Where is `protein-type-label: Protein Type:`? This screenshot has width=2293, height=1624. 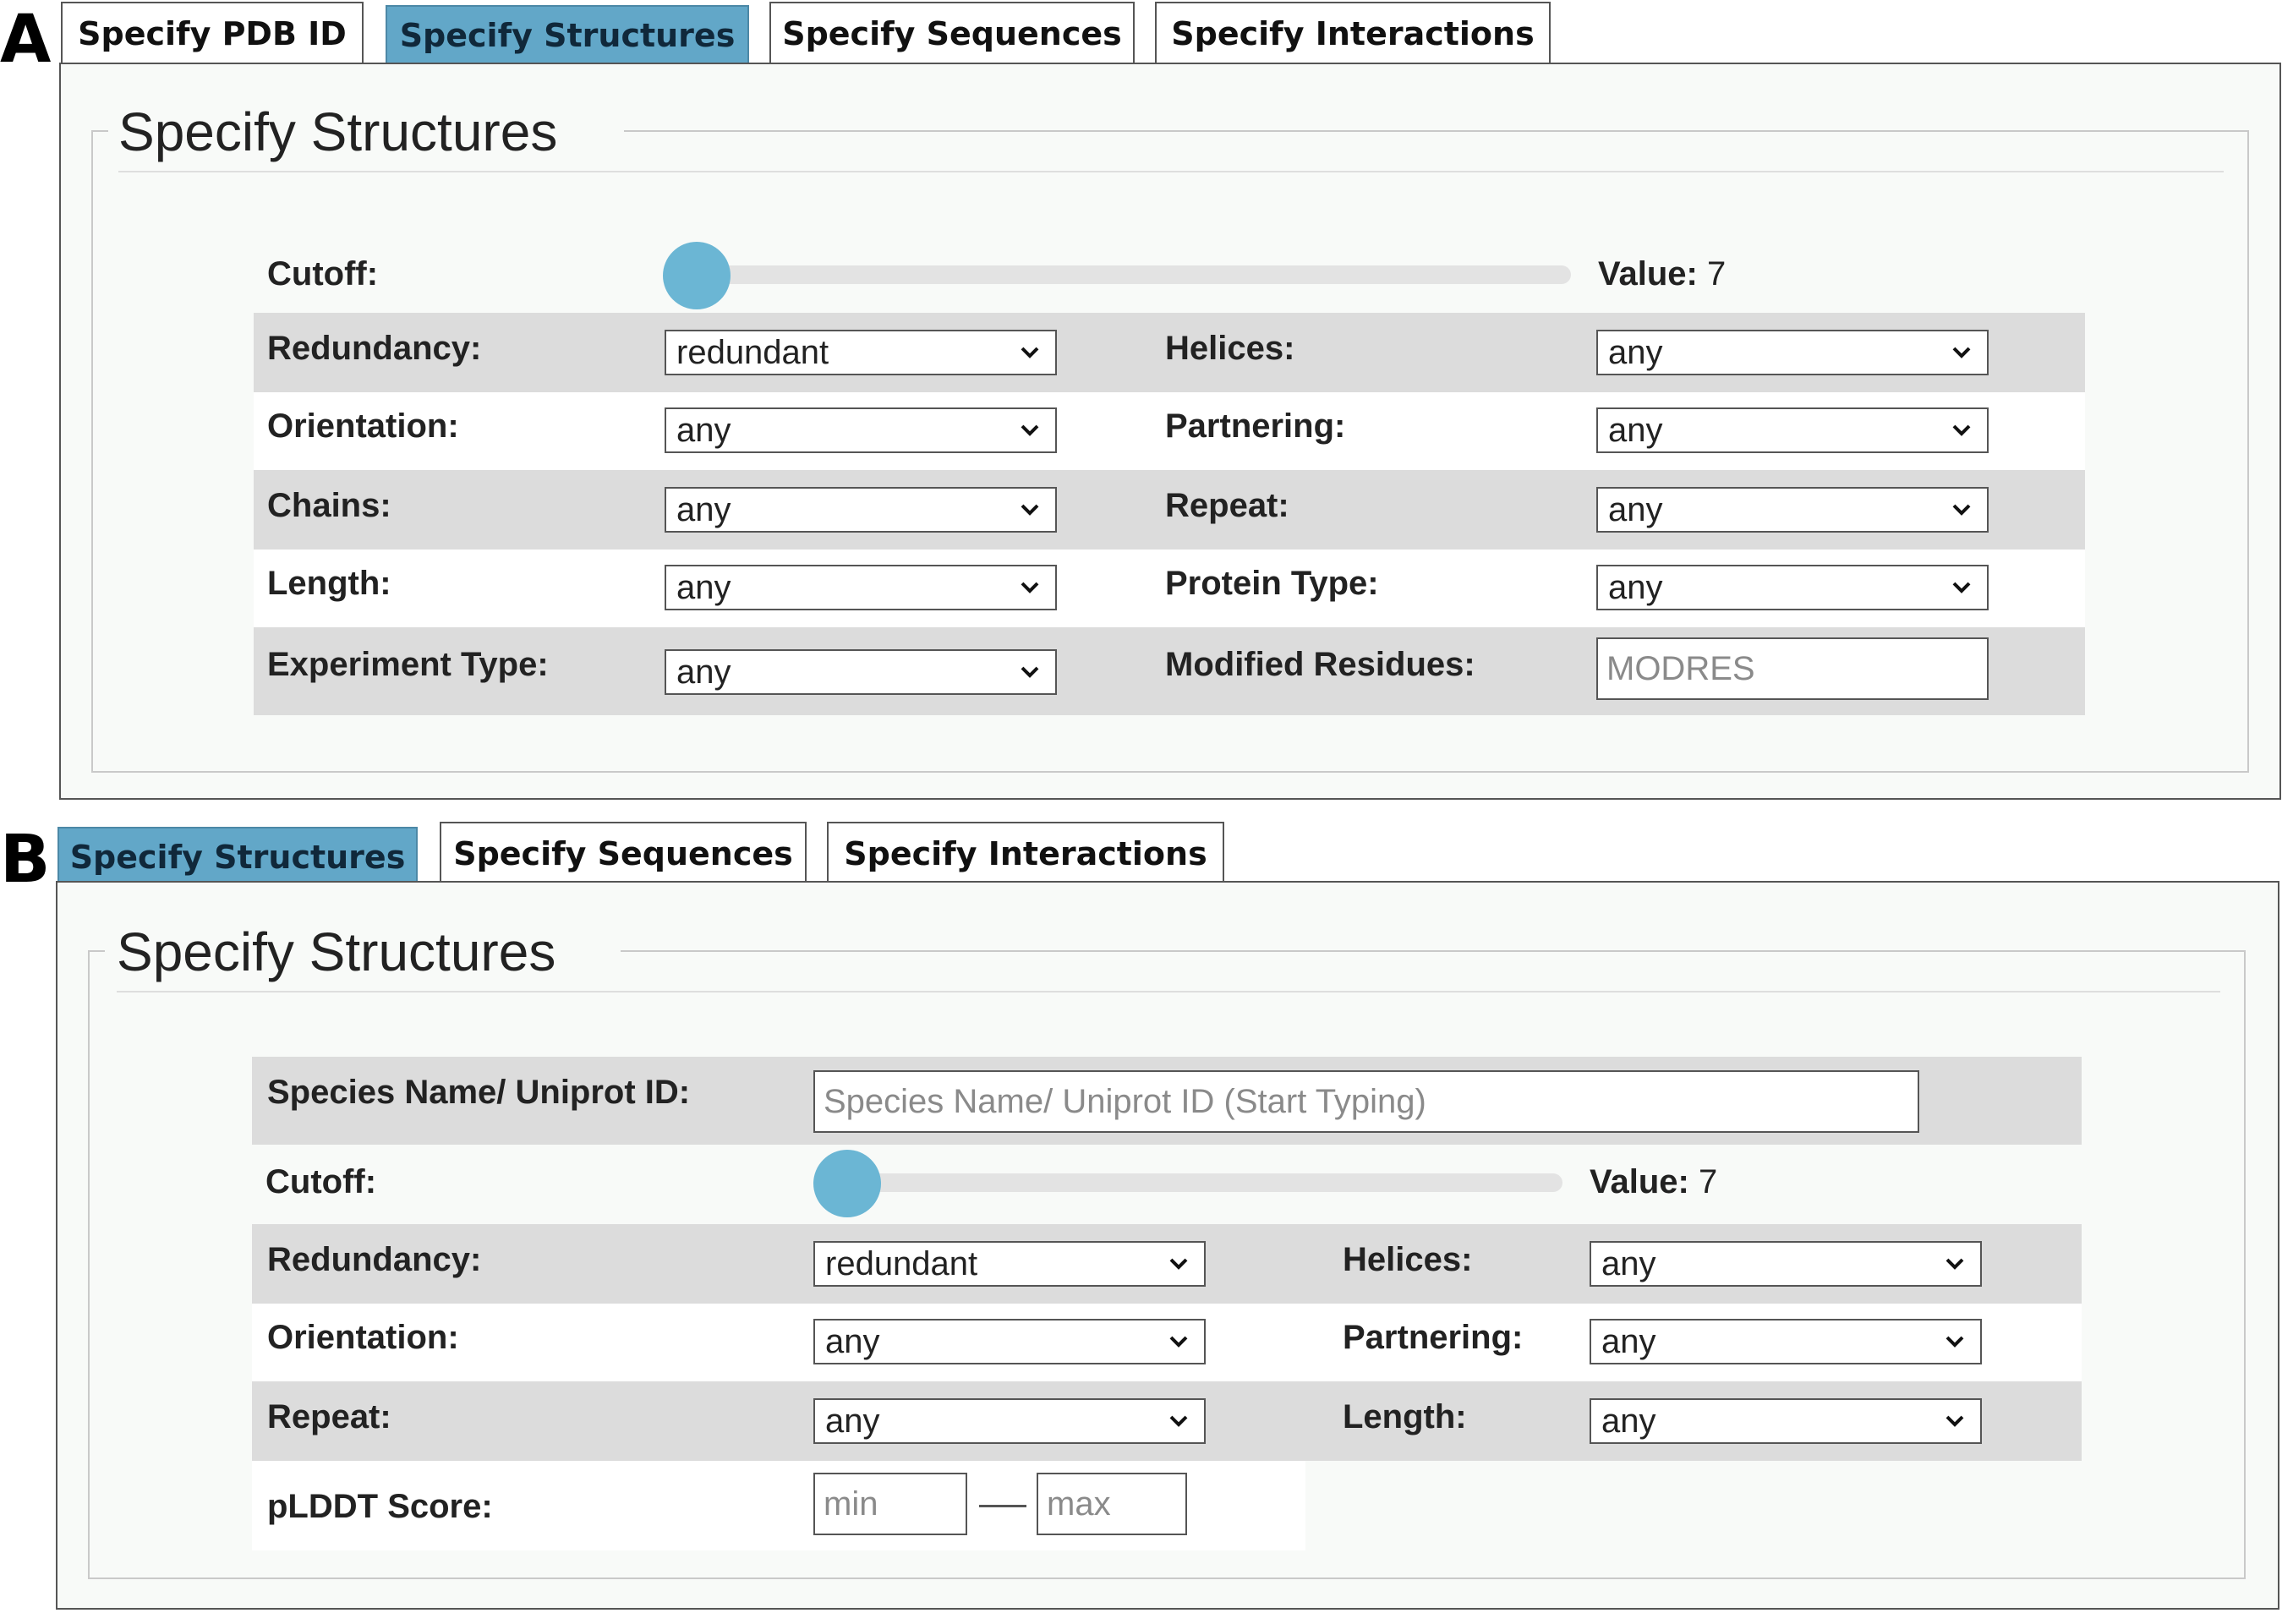
protein-type-label: Protein Type: is located at coordinates (1272, 583).